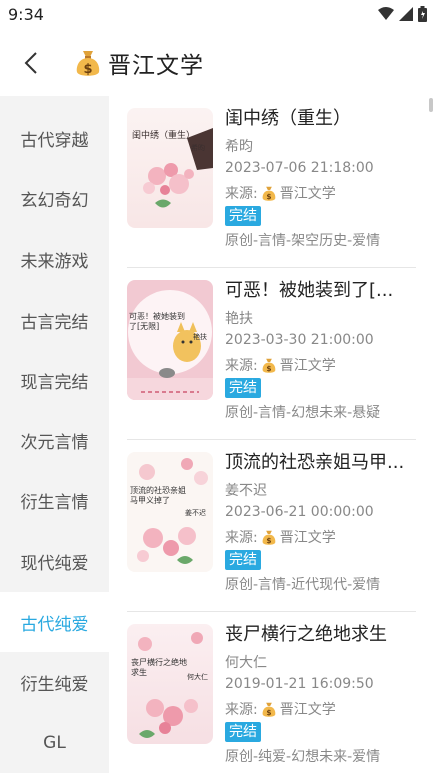 The height and width of the screenshot is (773, 435). I want to click on back-arrow-icon, so click(30, 63).